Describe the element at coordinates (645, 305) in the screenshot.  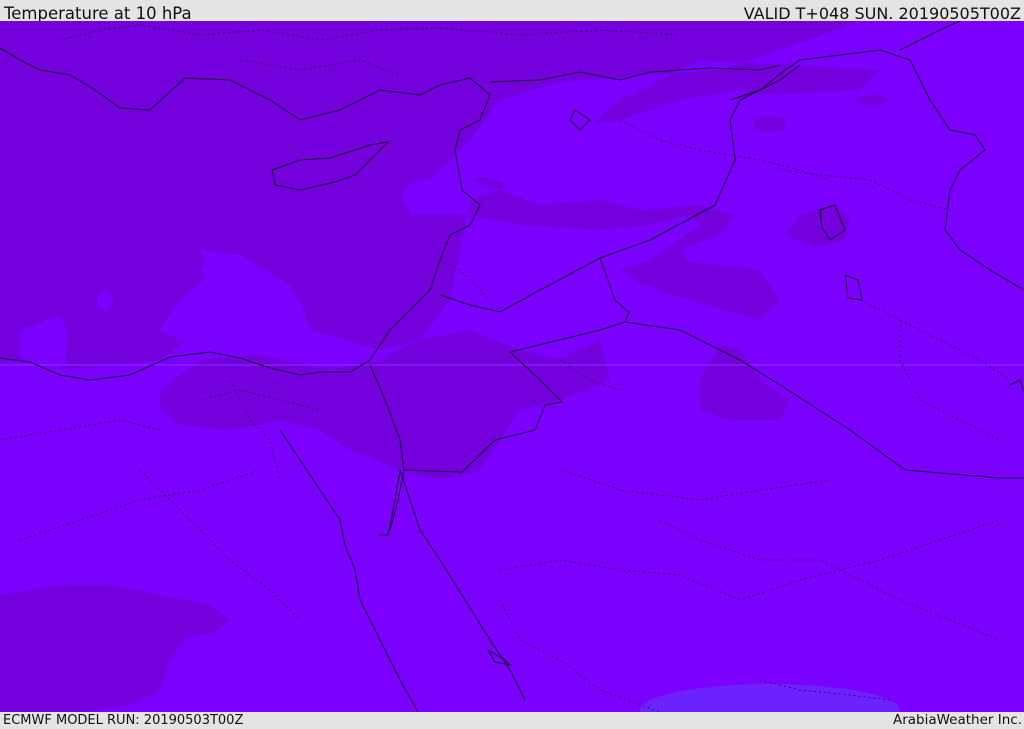
I see `light-spot-jordan` at that location.